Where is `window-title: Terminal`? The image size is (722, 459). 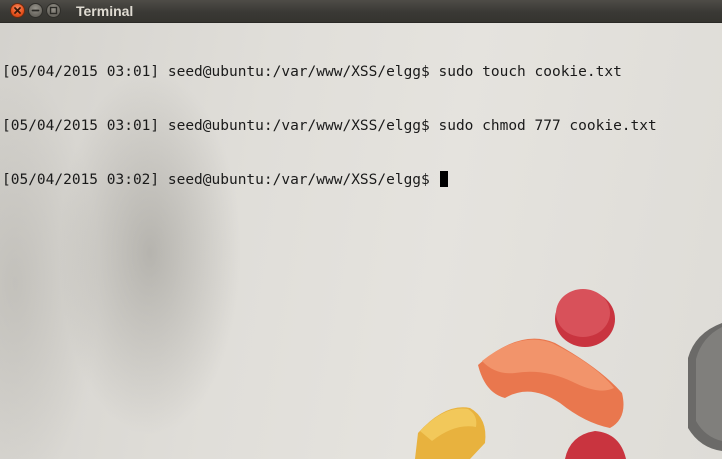
window-title: Terminal is located at coordinates (105, 11).